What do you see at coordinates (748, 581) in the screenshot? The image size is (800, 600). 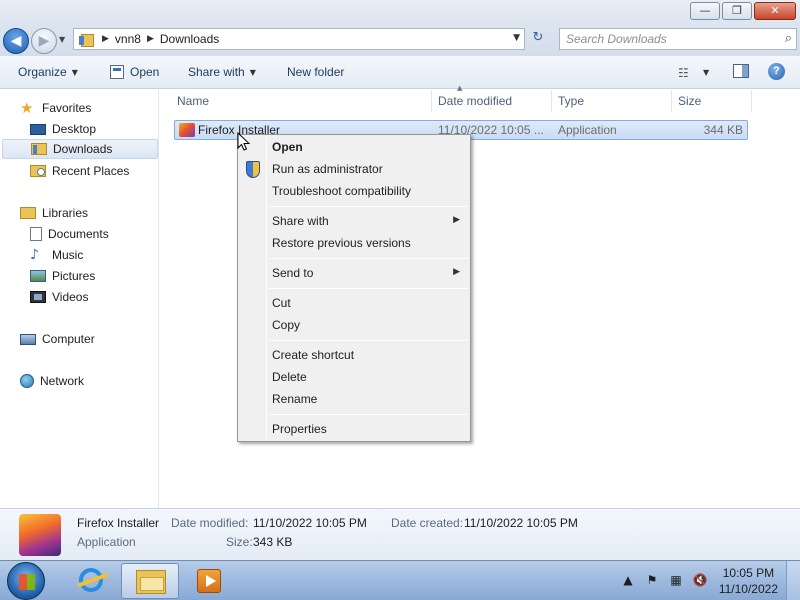 I see `clock: 10:05 PM 11/10/2022` at bounding box center [748, 581].